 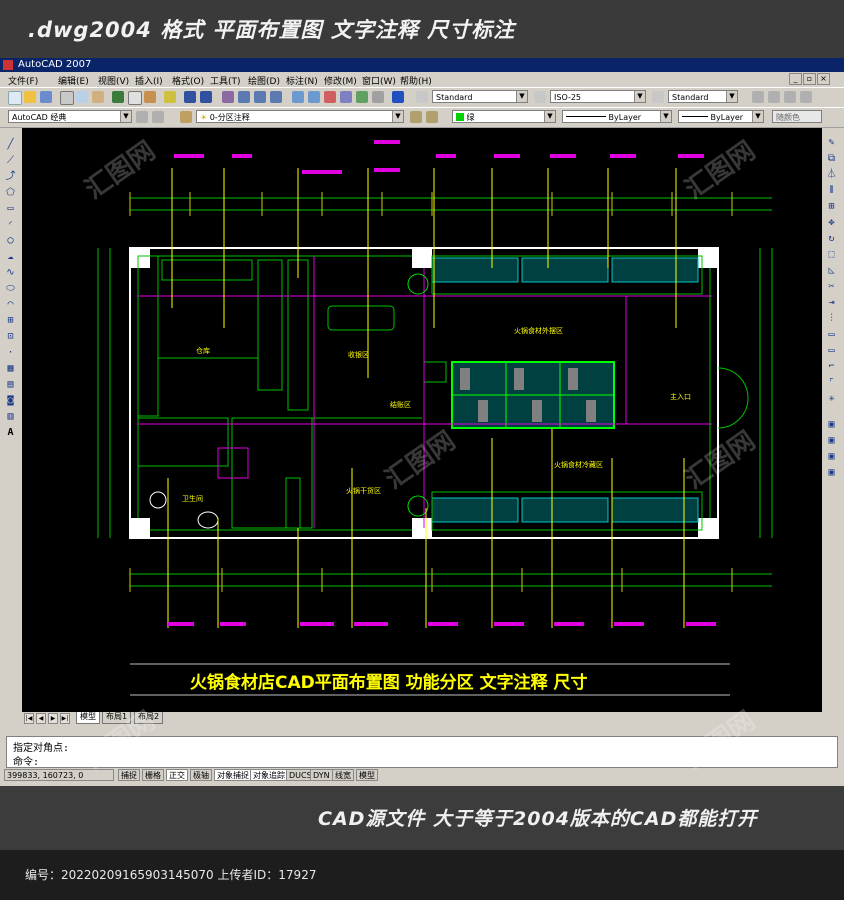 I want to click on scale-icon: ⬚, so click(x=831, y=254).